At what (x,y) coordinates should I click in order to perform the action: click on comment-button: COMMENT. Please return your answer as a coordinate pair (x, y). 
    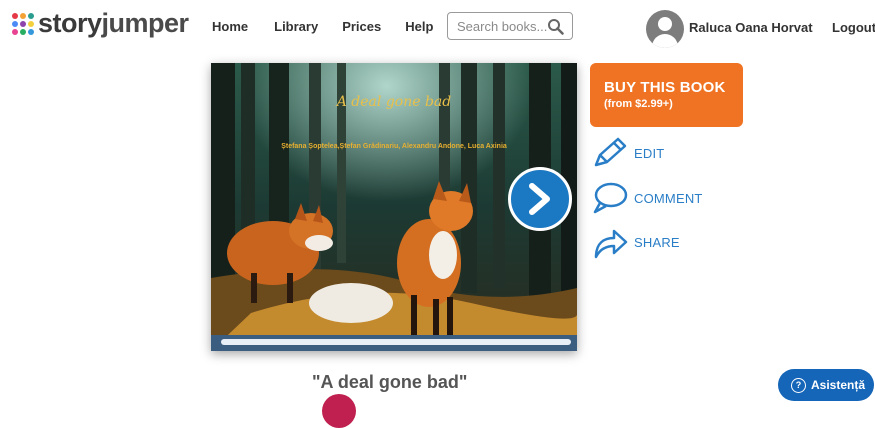
    Looking at the image, I should click on (647, 198).